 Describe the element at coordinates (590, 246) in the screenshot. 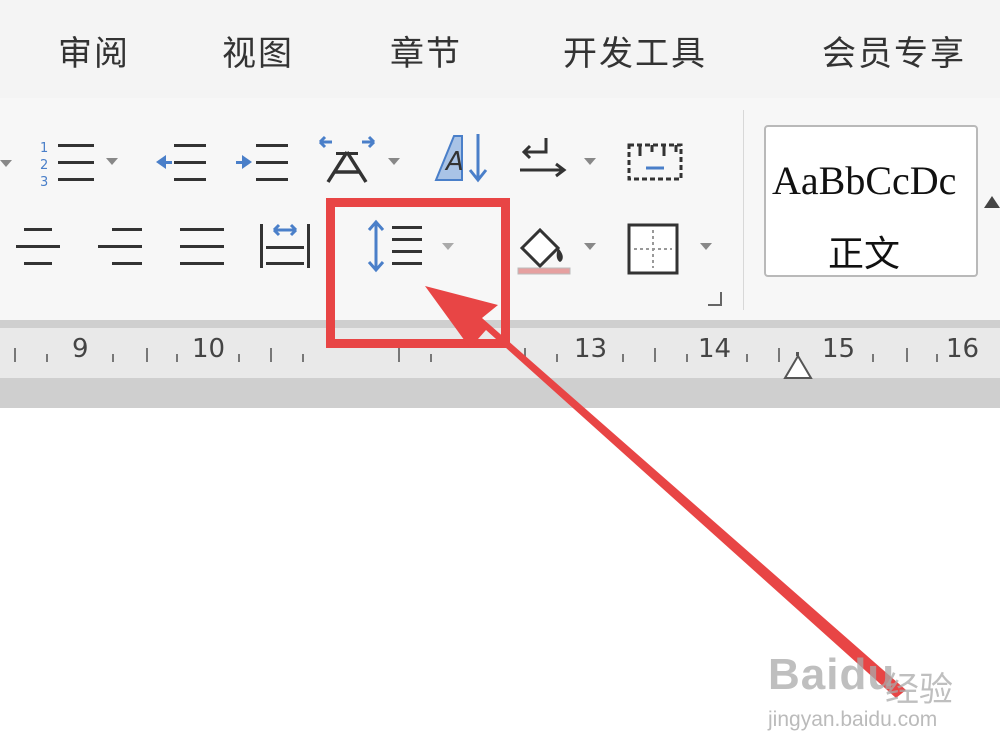

I see `shading-dropdown-arrow` at that location.